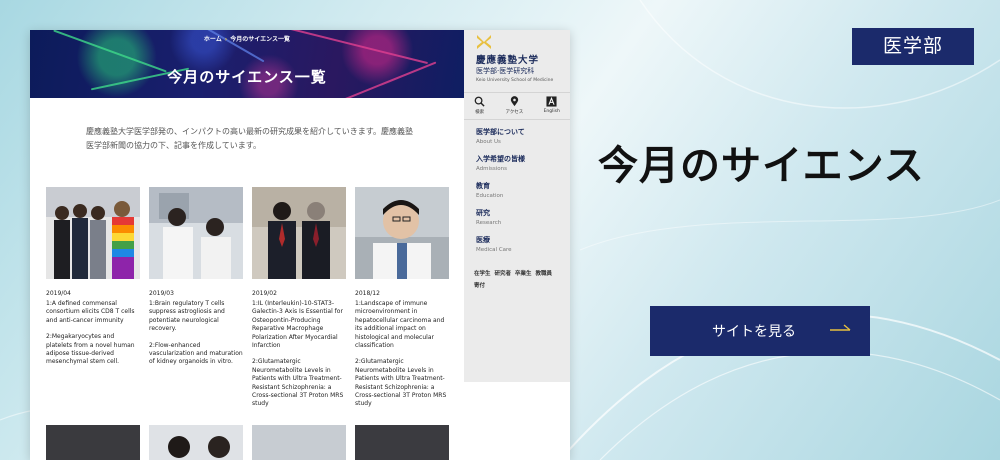 This screenshot has height=460, width=1000. I want to click on utility-icons: 検索 アクセス English, so click(517, 106).